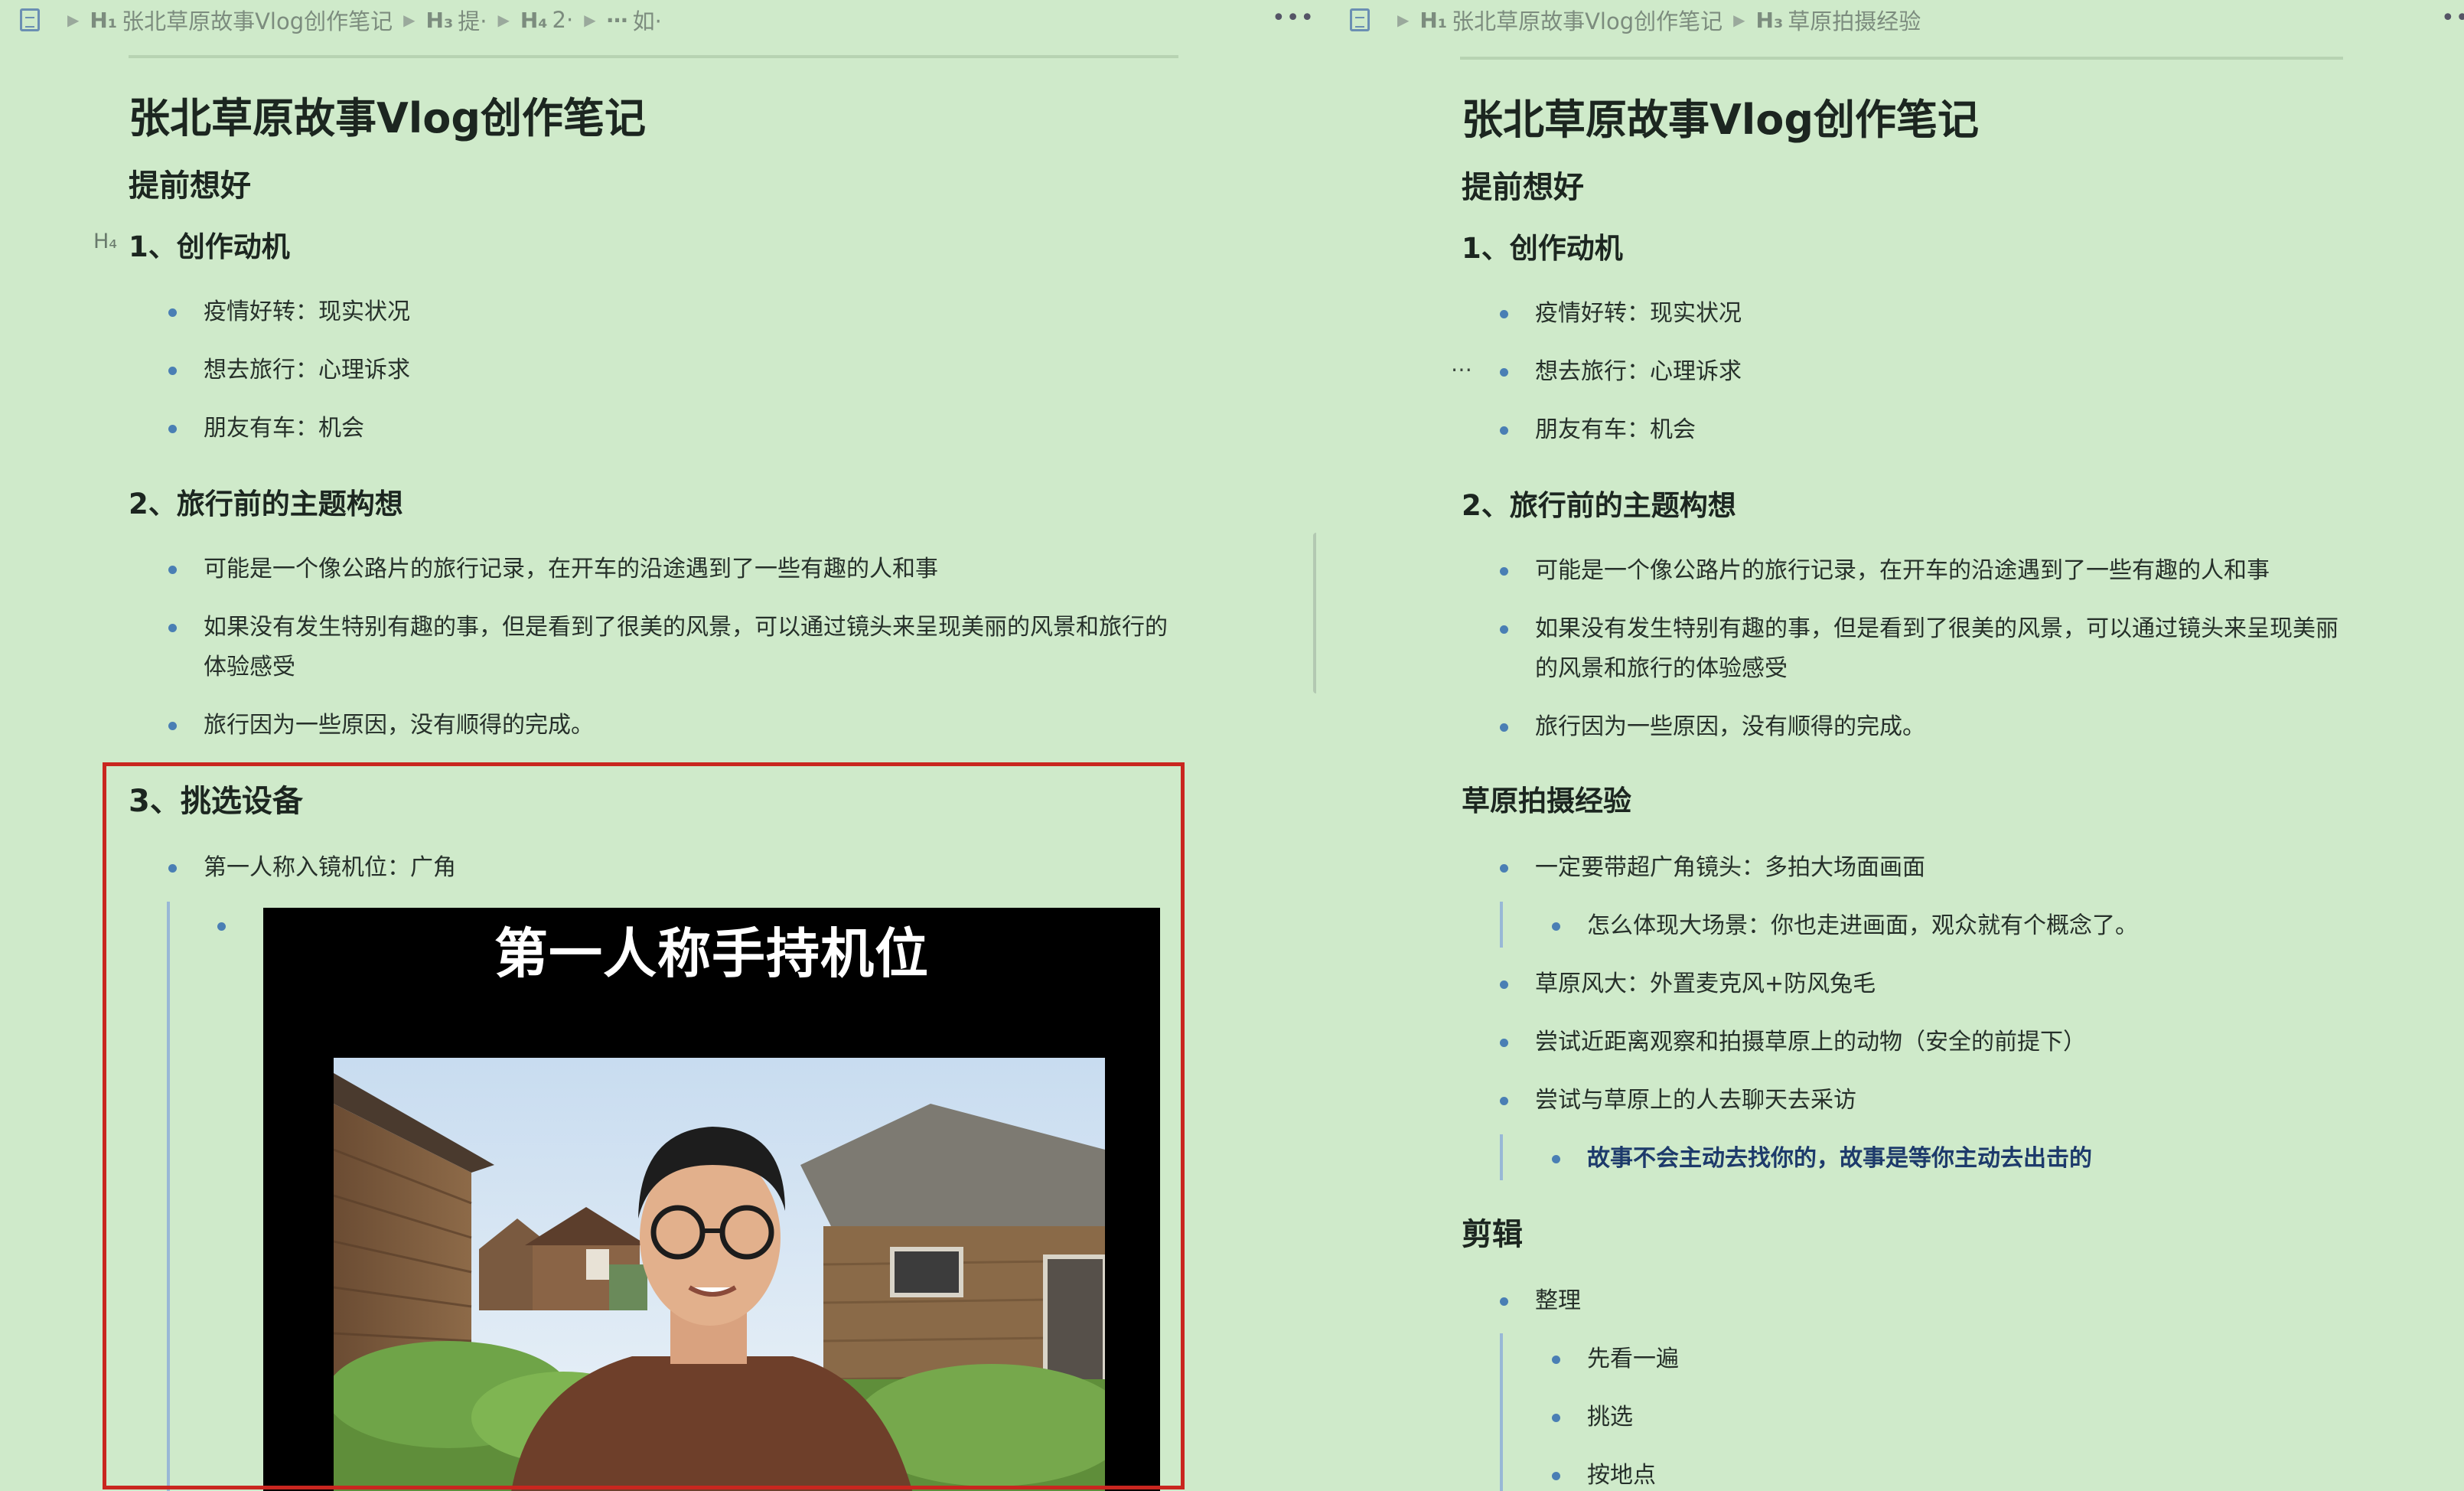 The image size is (2464, 1491). I want to click on list-item: 故事不会主动去找你的，故事是等你主动去出击的, so click(1822, 1159).